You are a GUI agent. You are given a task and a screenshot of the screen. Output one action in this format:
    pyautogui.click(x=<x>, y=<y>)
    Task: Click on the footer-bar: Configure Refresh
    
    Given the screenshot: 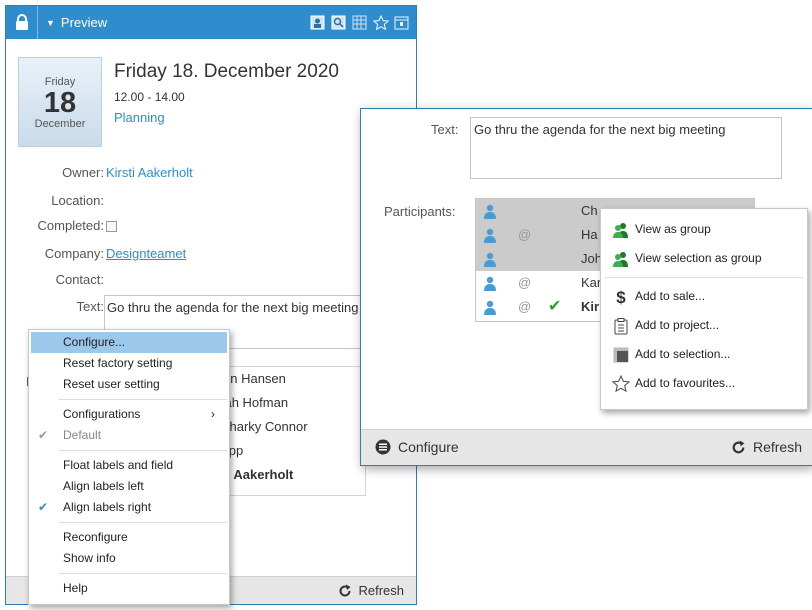 What is the action you would take?
    pyautogui.click(x=586, y=447)
    